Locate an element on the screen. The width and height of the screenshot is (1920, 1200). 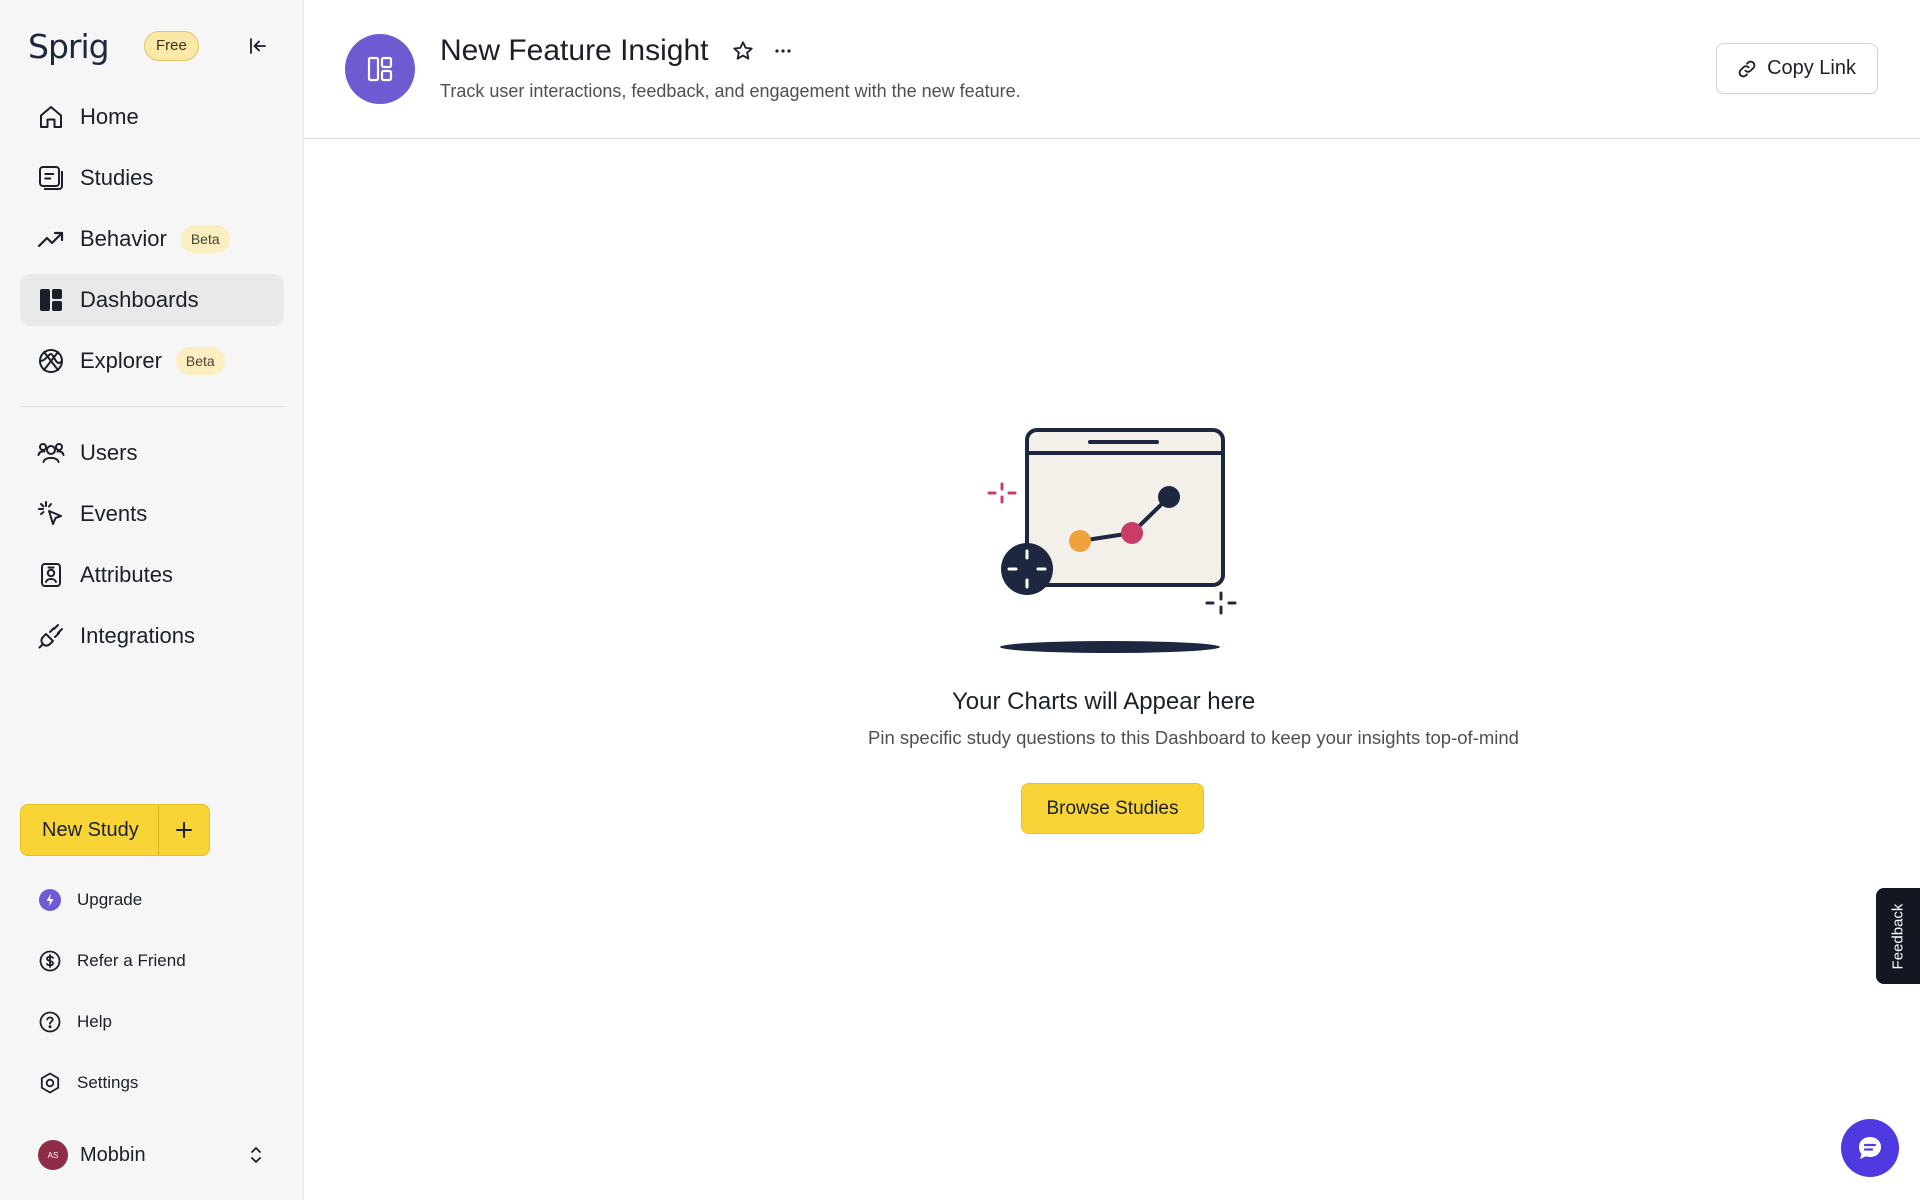
dollar-icon is located at coordinates (50, 961).